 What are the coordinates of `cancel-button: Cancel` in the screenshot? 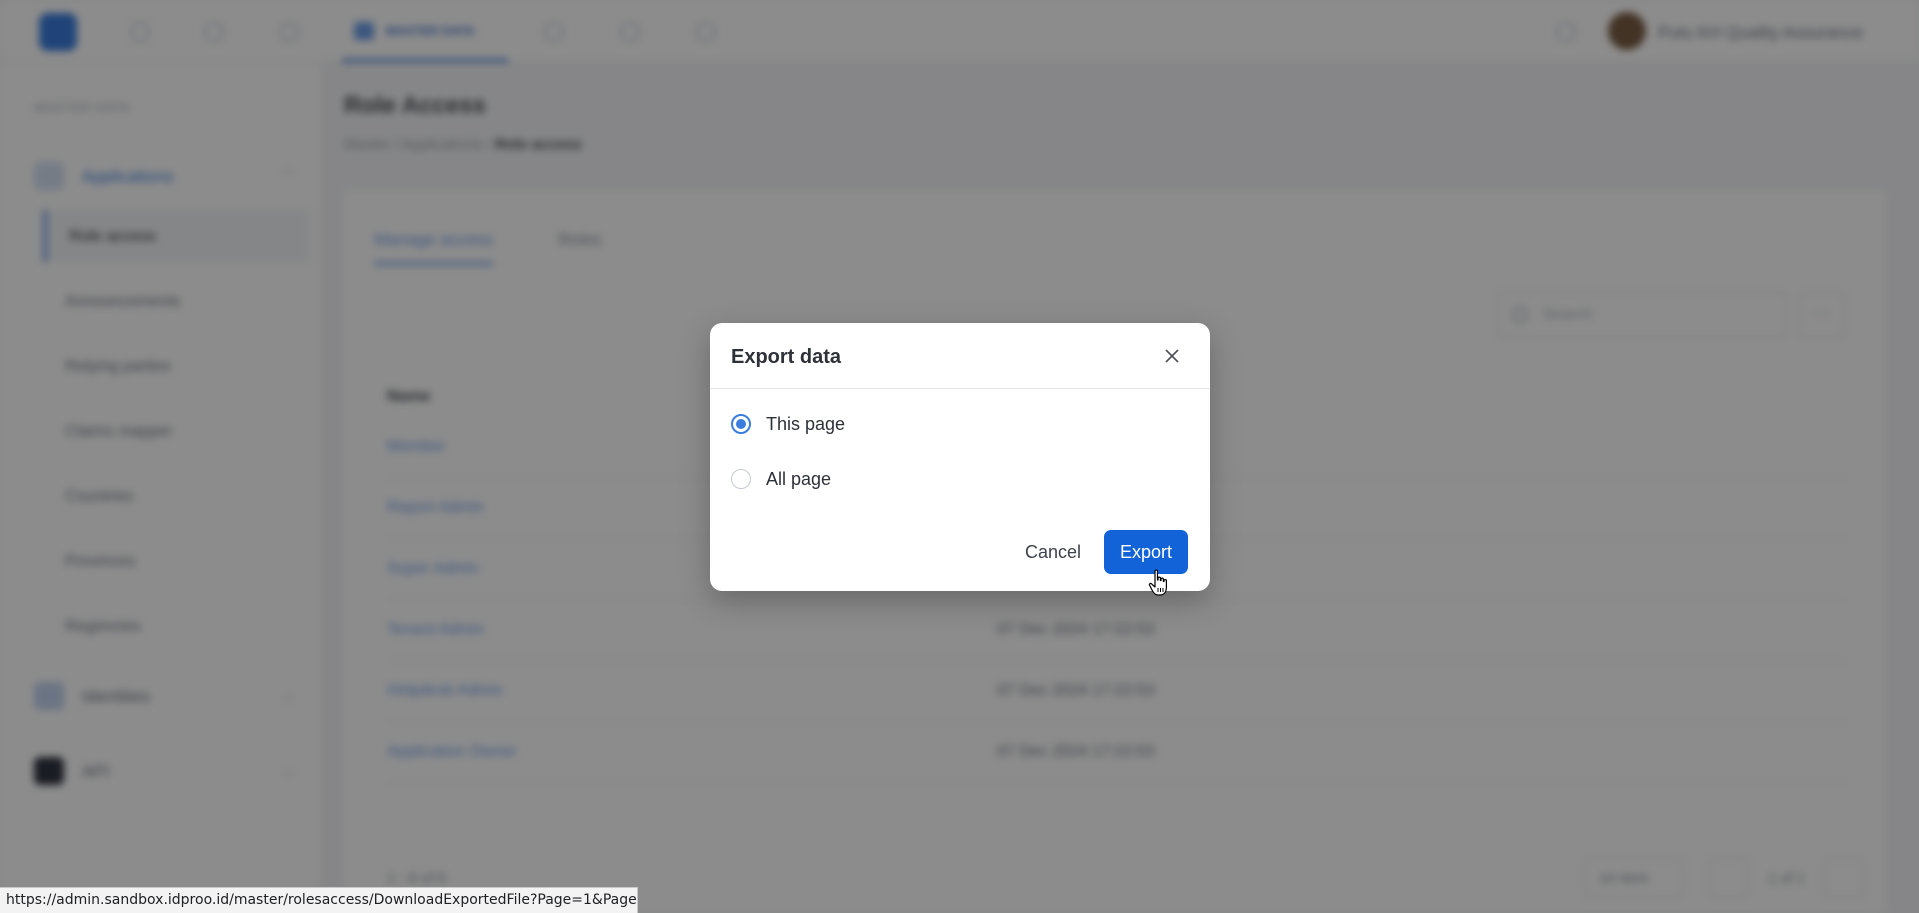 It's located at (1053, 552).